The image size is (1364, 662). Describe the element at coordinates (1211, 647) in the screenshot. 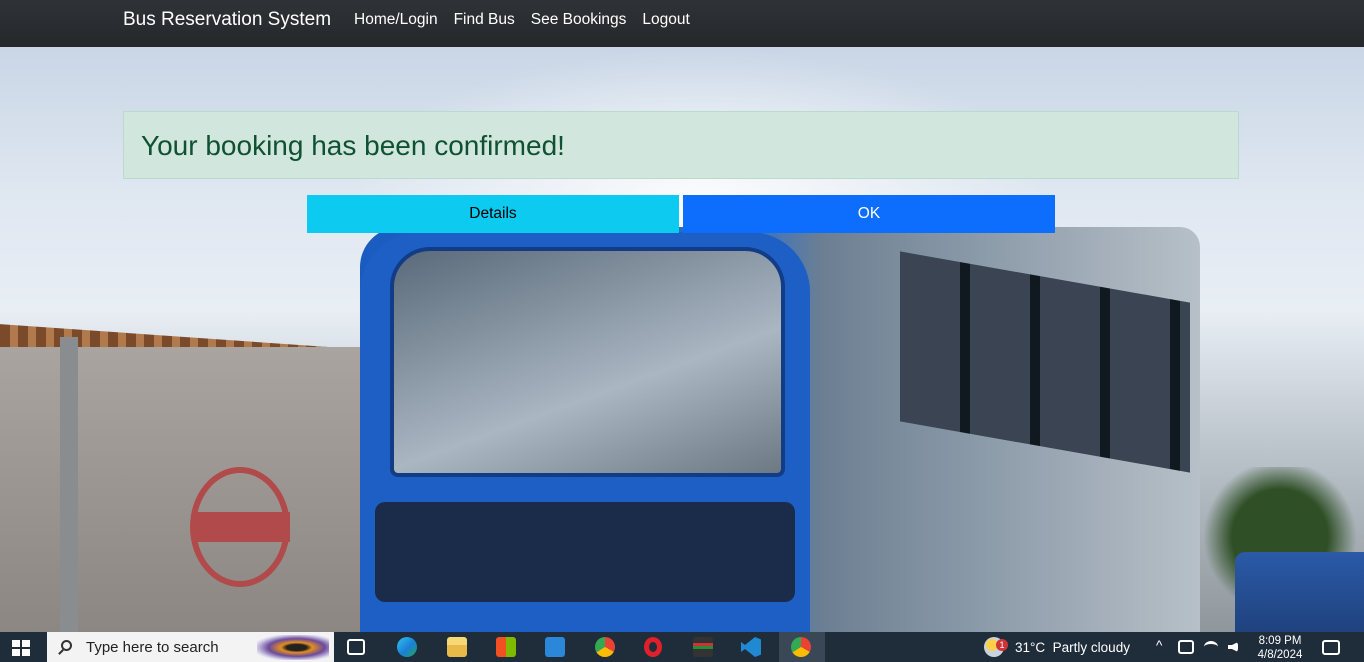

I see `wifi-icon` at that location.